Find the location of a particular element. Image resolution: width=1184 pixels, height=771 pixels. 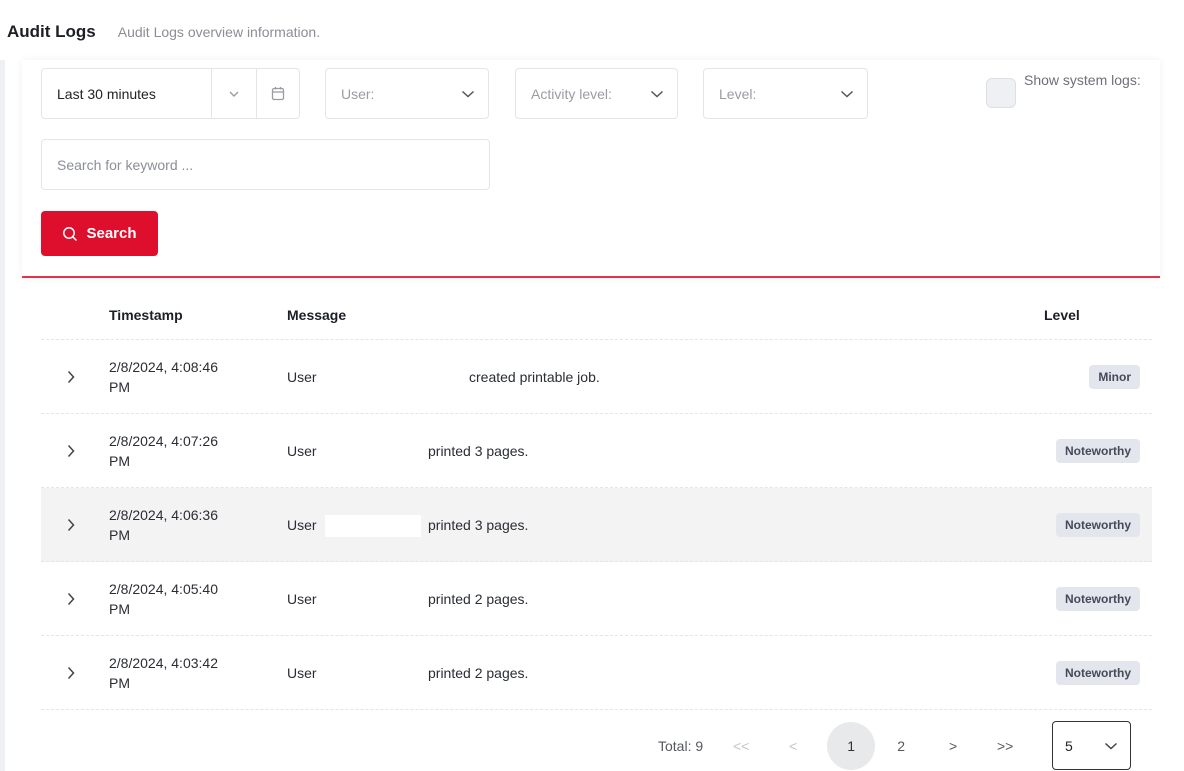

user-select: User: is located at coordinates (407, 93).